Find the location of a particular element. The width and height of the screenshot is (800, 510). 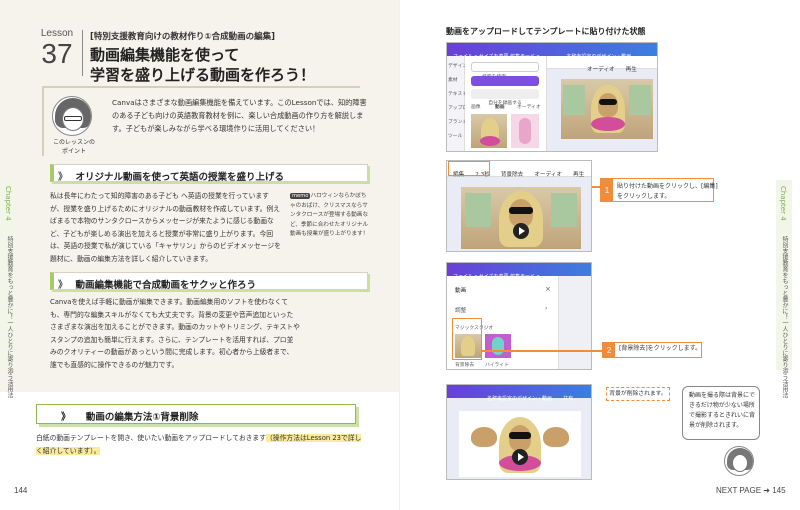

background-window is located at coordinates (574, 100).